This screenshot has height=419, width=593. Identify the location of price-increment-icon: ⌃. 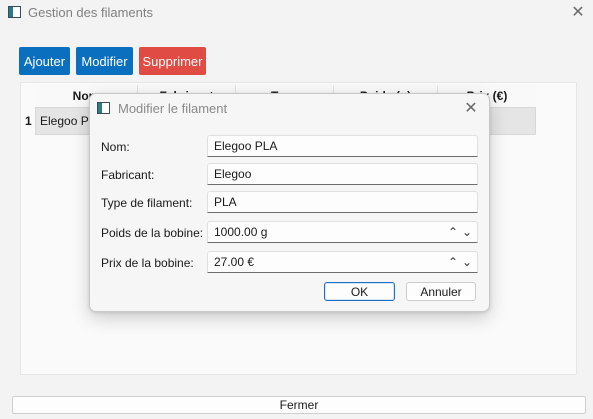
(453, 262).